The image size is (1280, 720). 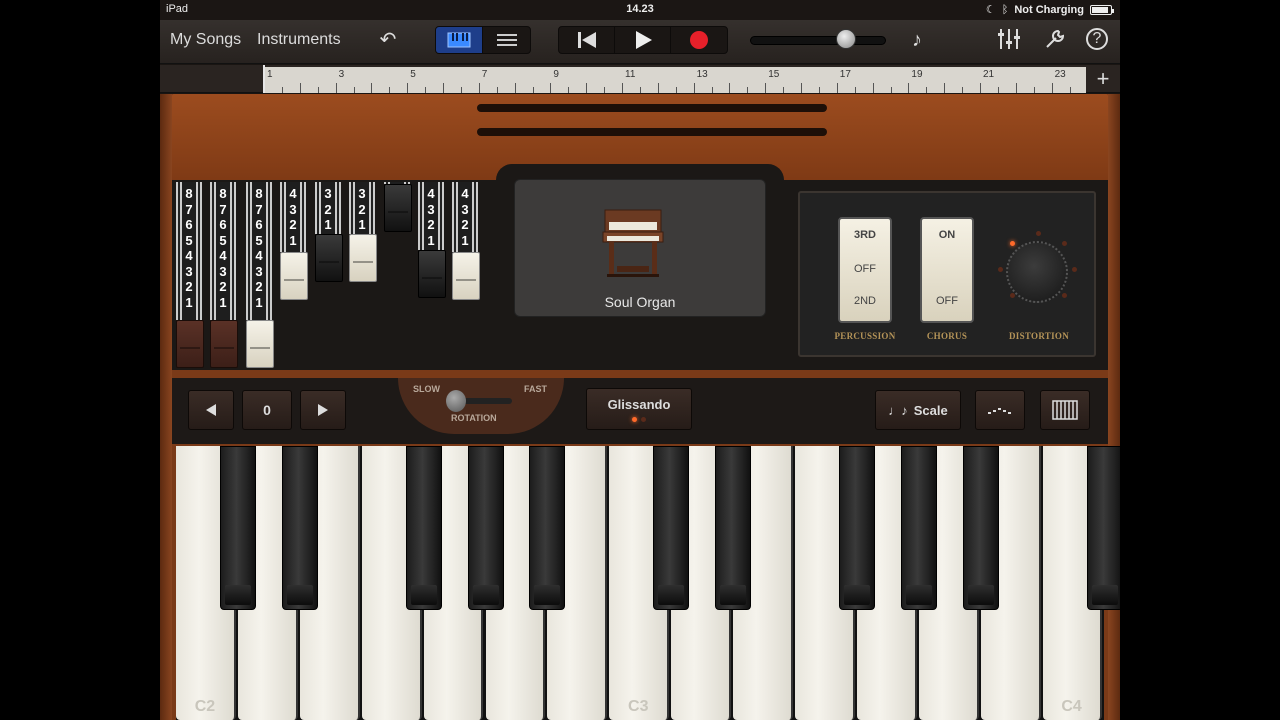 I want to click on timeline-ruler: 1 3 5 7 9 11 13 15 17 19 21 23 +, so click(x=640, y=79).